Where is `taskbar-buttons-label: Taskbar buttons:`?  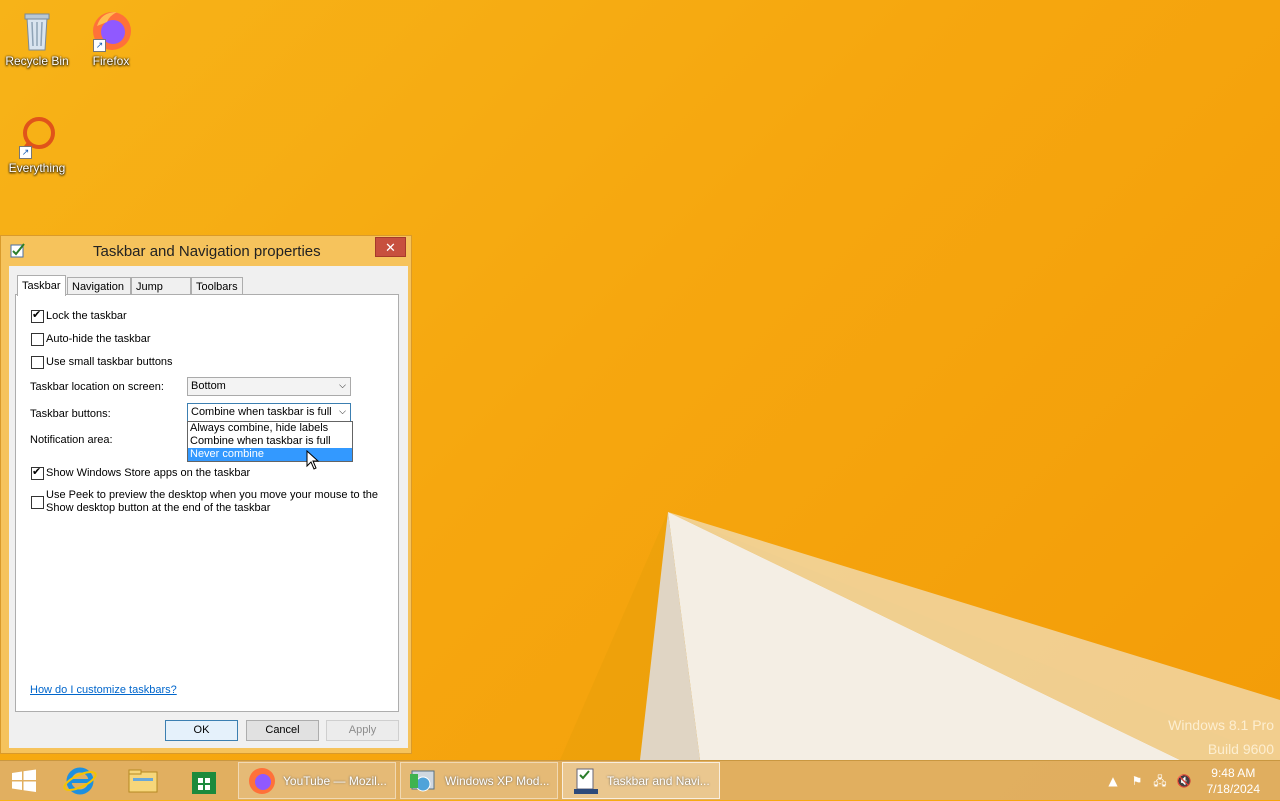 taskbar-buttons-label: Taskbar buttons: is located at coordinates (70, 414).